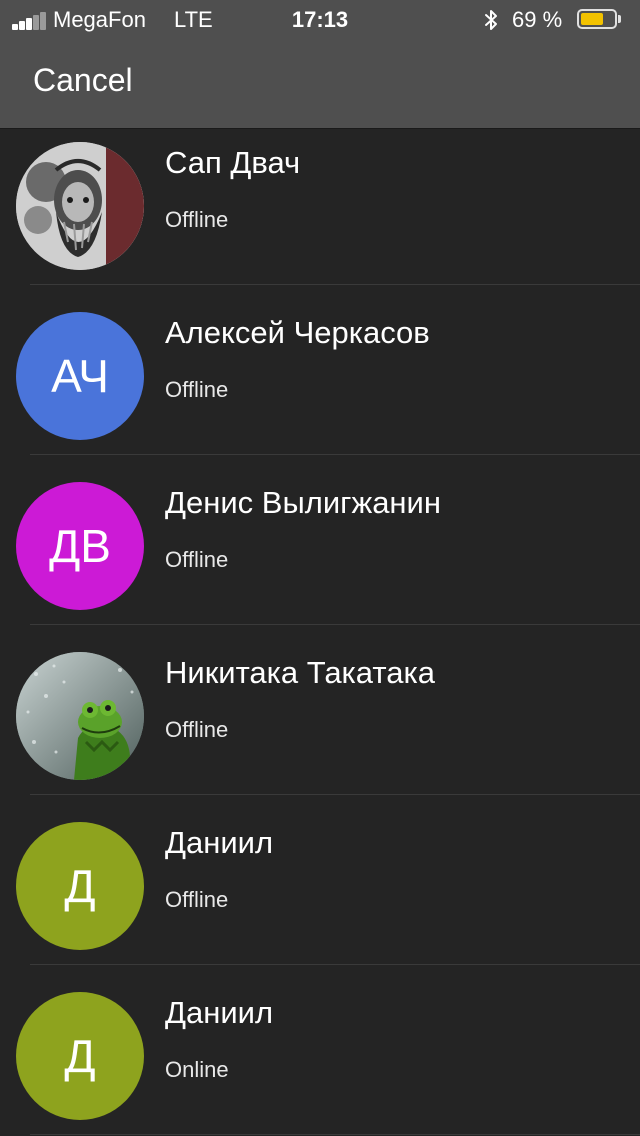  Describe the element at coordinates (491, 20) in the screenshot. I see `bluetooth-icon` at that location.